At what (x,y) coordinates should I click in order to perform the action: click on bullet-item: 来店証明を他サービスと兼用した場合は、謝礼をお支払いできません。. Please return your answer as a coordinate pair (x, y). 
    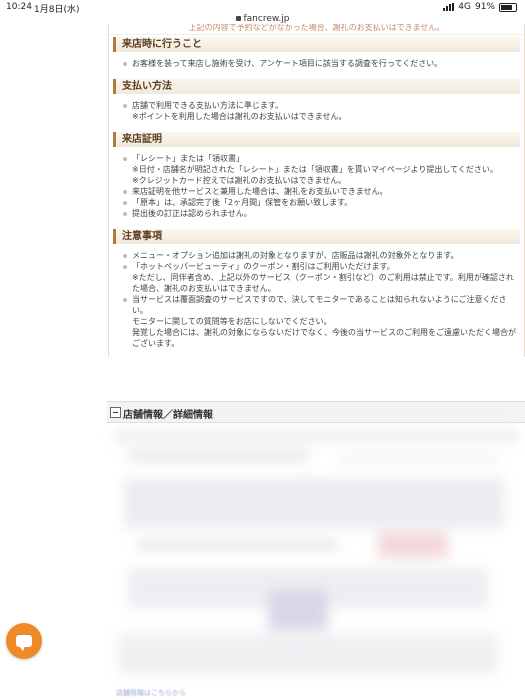
    Looking at the image, I should click on (320, 191).